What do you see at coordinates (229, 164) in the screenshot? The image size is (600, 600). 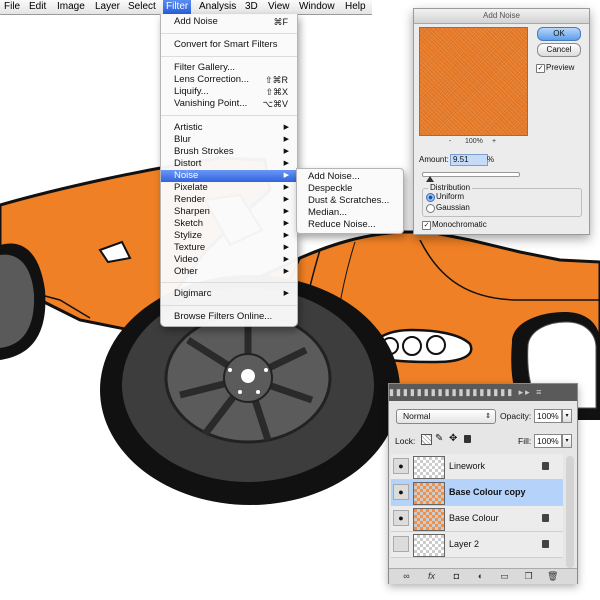 I see `menu-item-distort: Distort ▶` at bounding box center [229, 164].